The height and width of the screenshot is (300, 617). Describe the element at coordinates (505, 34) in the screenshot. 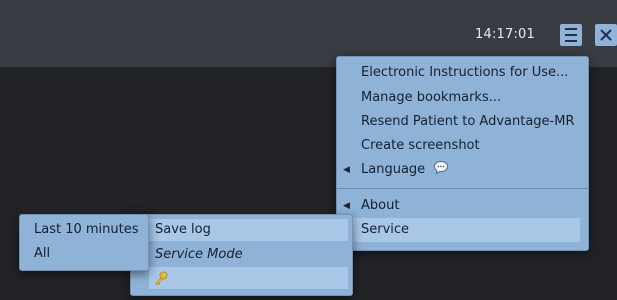

I see `clock: 14:17:01` at that location.